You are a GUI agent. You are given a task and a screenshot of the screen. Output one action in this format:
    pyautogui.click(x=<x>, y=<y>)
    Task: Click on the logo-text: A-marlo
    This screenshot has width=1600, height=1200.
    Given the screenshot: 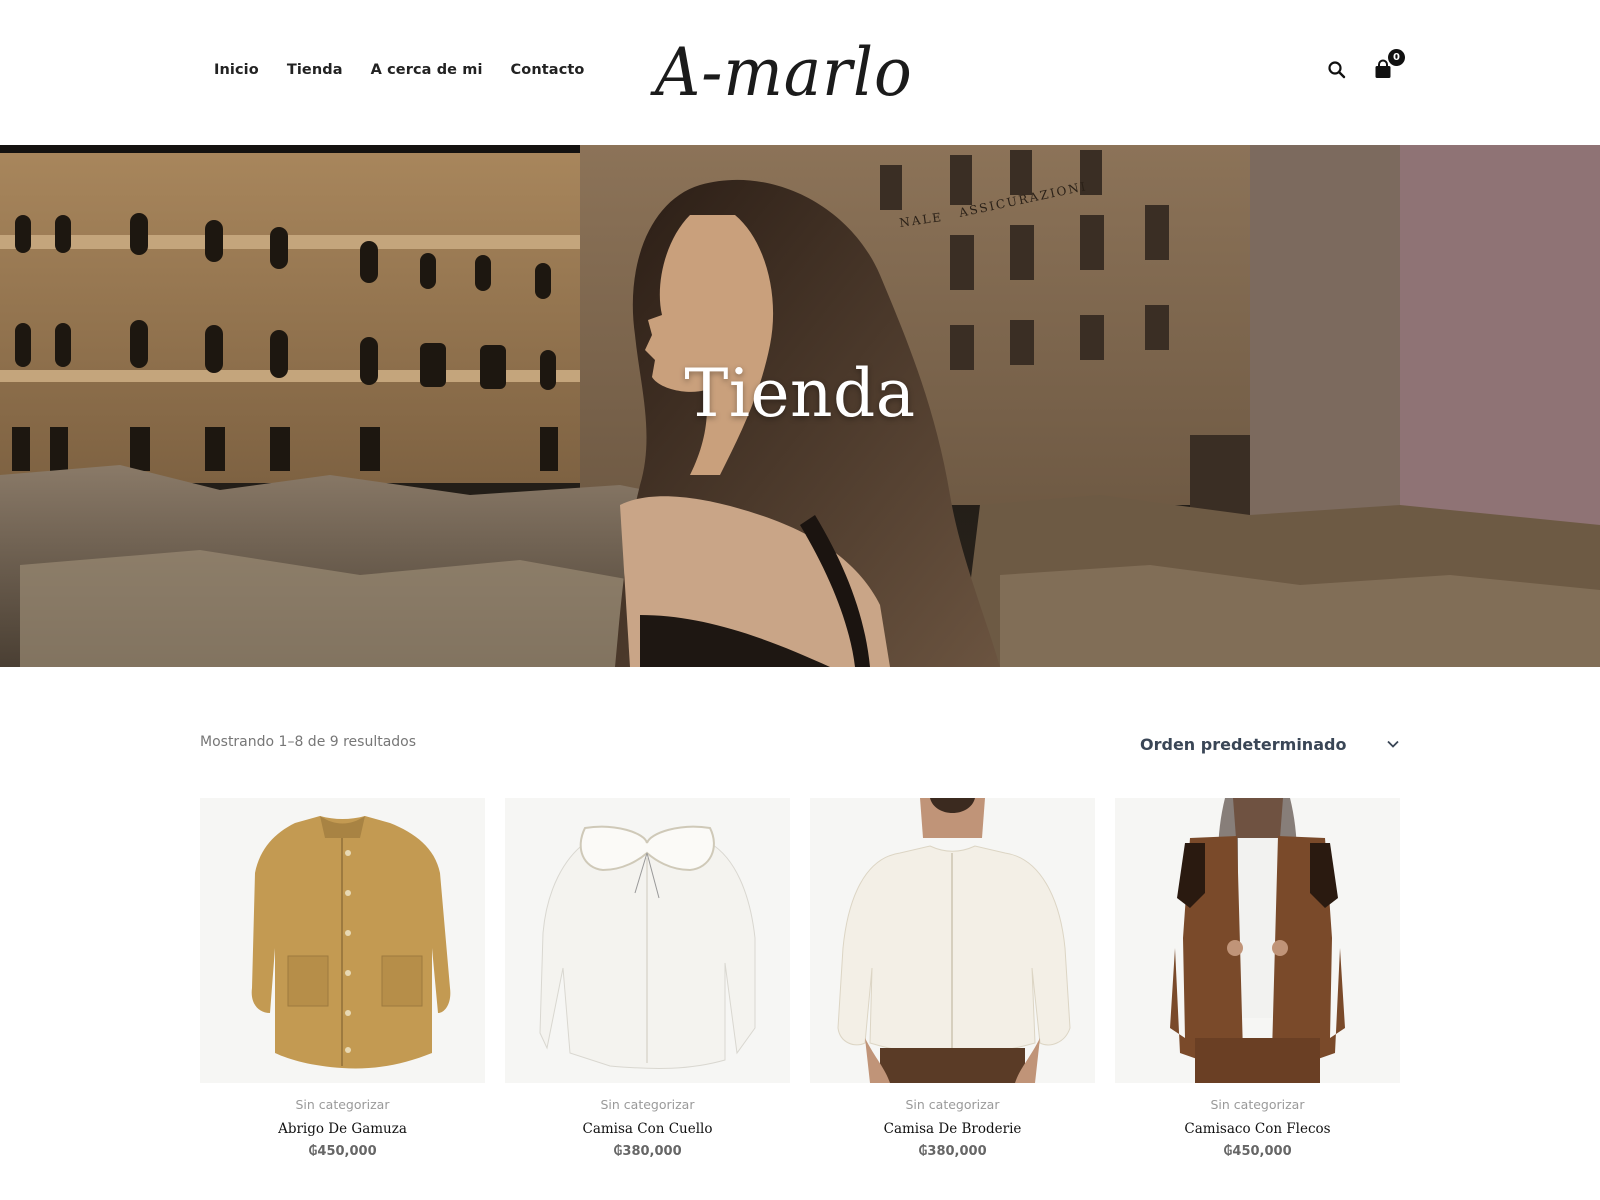 What is the action you would take?
    pyautogui.click(x=784, y=72)
    